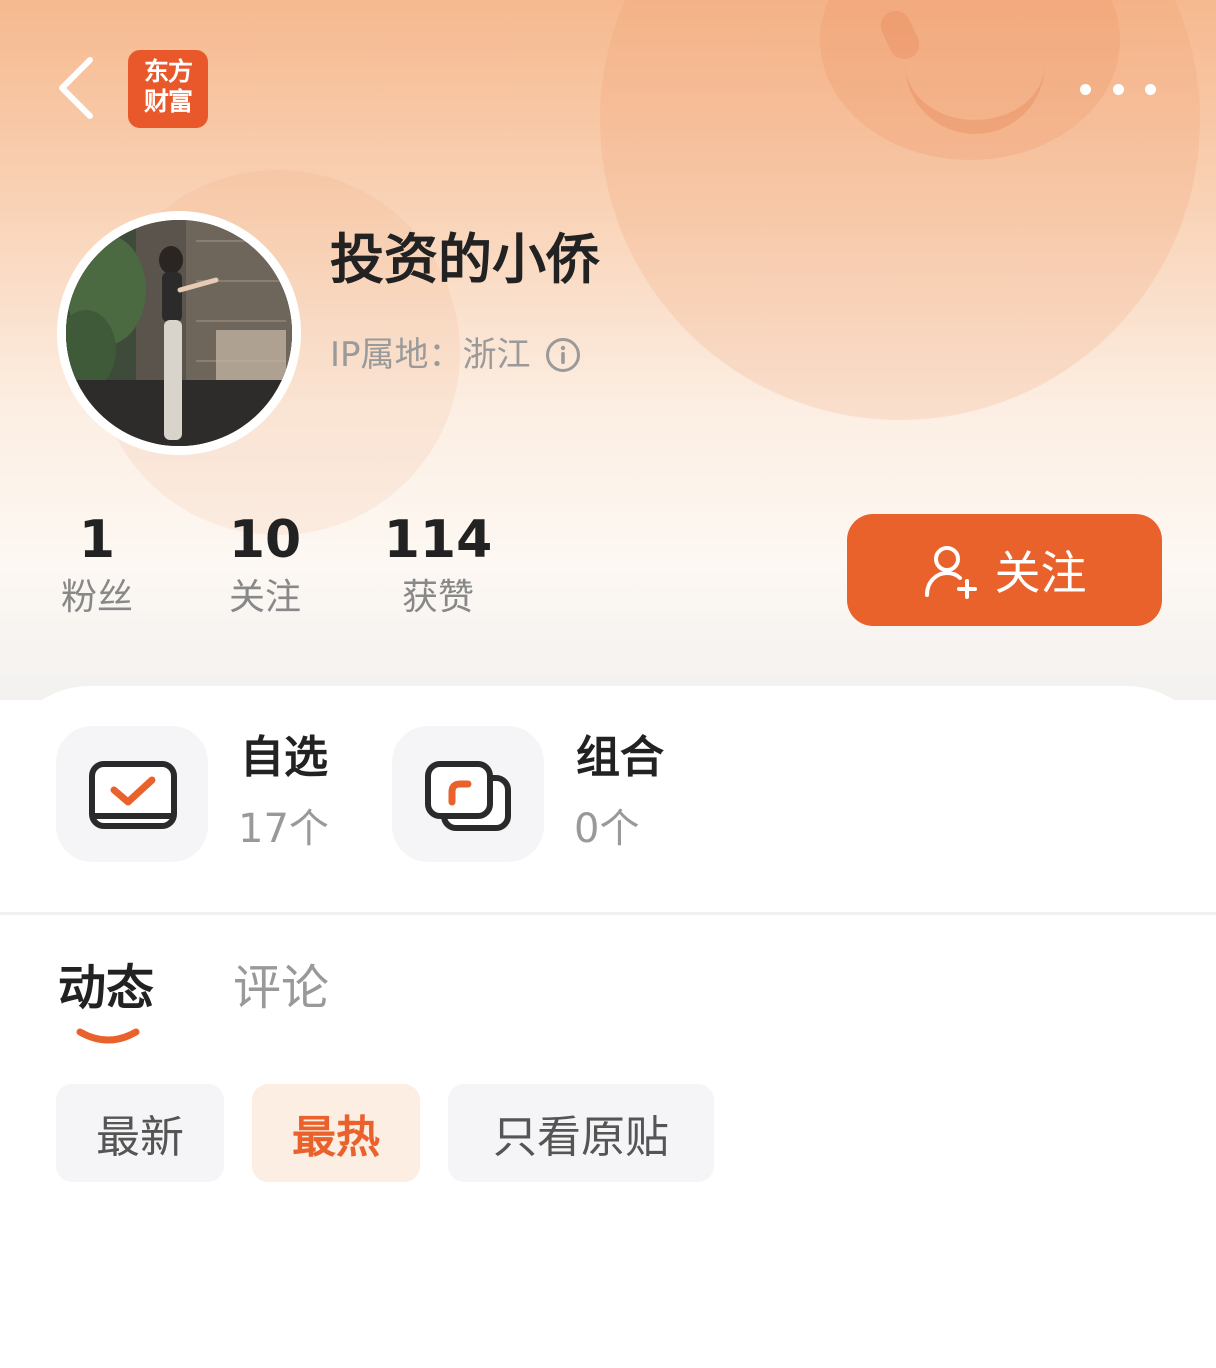 Image resolution: width=1216 pixels, height=1368 pixels. I want to click on filter-original-only: 只看原贴, so click(581, 1133).